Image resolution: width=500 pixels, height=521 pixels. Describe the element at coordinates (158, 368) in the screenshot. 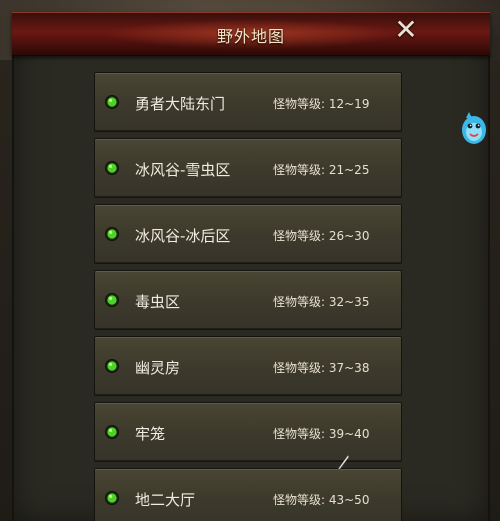

I see `map-name: 幽灵房` at that location.